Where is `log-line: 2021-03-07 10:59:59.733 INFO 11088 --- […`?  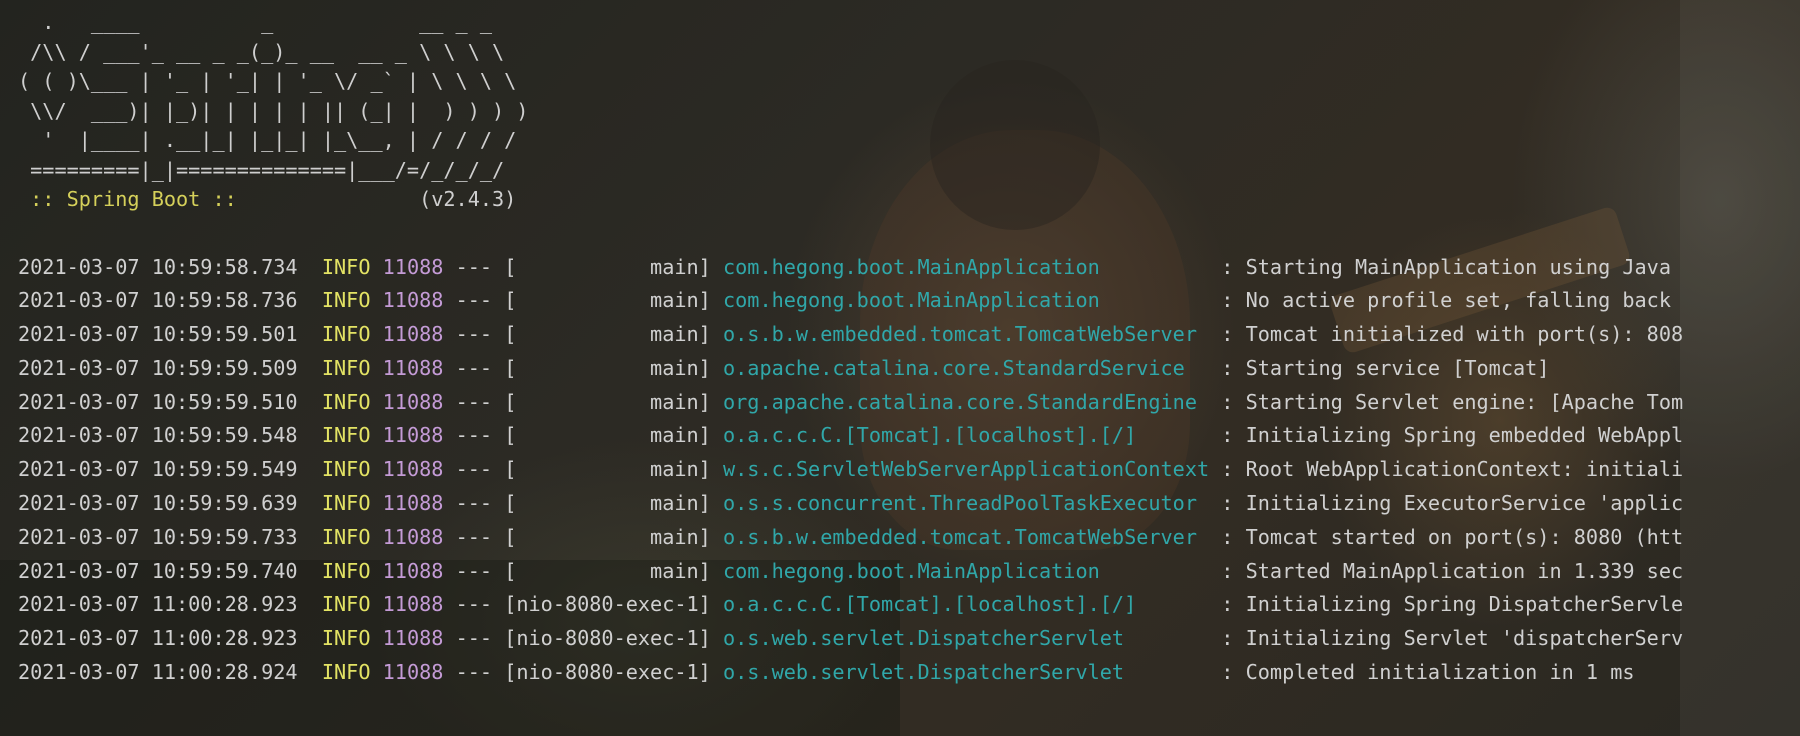 log-line: 2021-03-07 10:59:59.733 INFO 11088 --- [… is located at coordinates (850, 538).